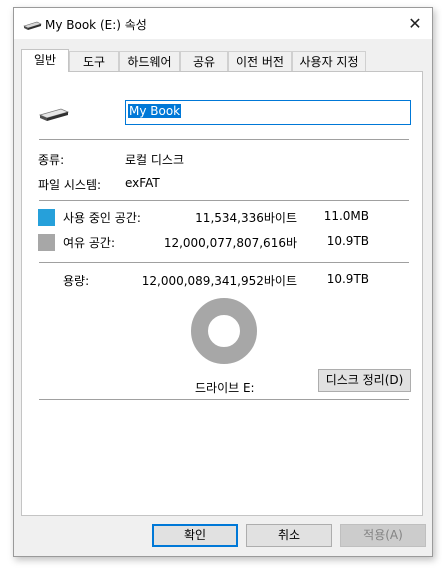 This screenshot has height=574, width=442. I want to click on type-label: 종류:, so click(51, 160).